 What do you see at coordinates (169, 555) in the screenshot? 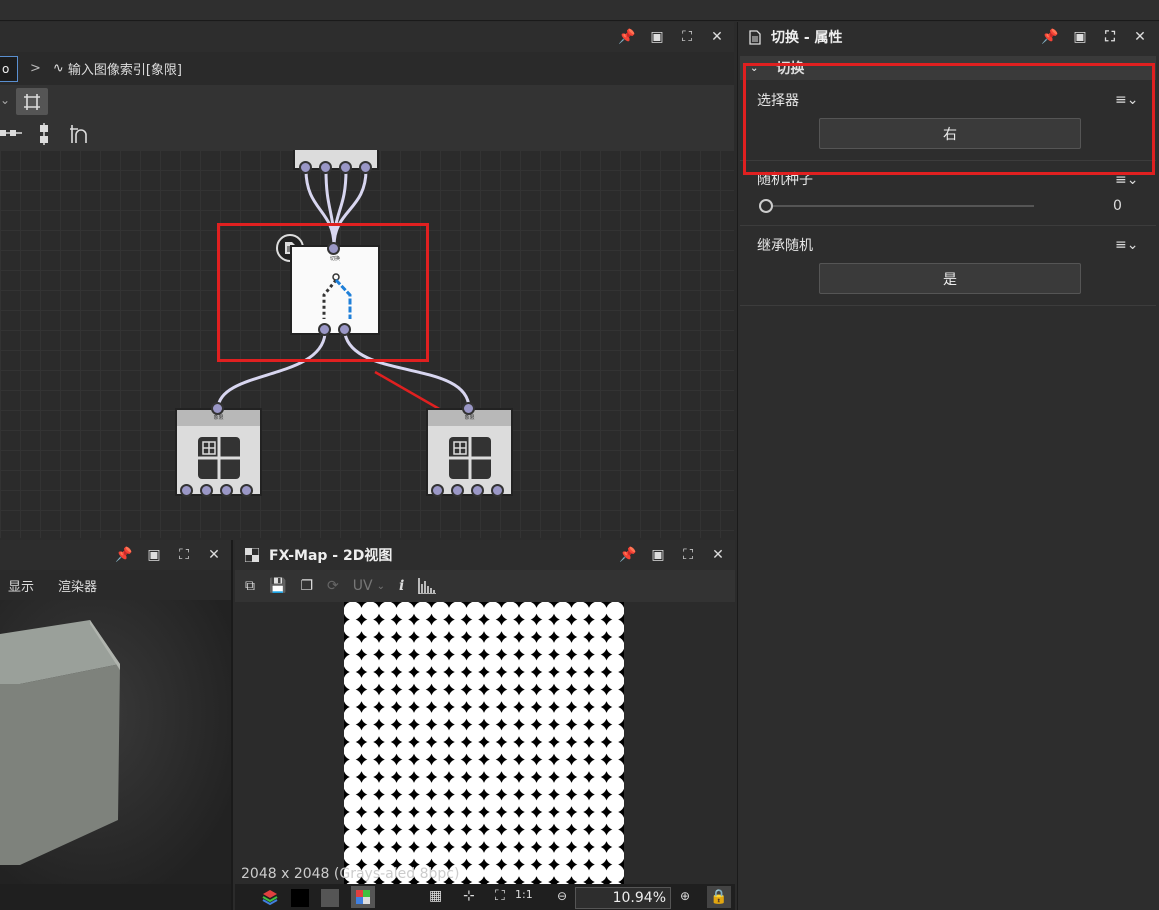
I see `3d-window-controls: 📌 ▣ ⛶ ✕` at bounding box center [169, 555].